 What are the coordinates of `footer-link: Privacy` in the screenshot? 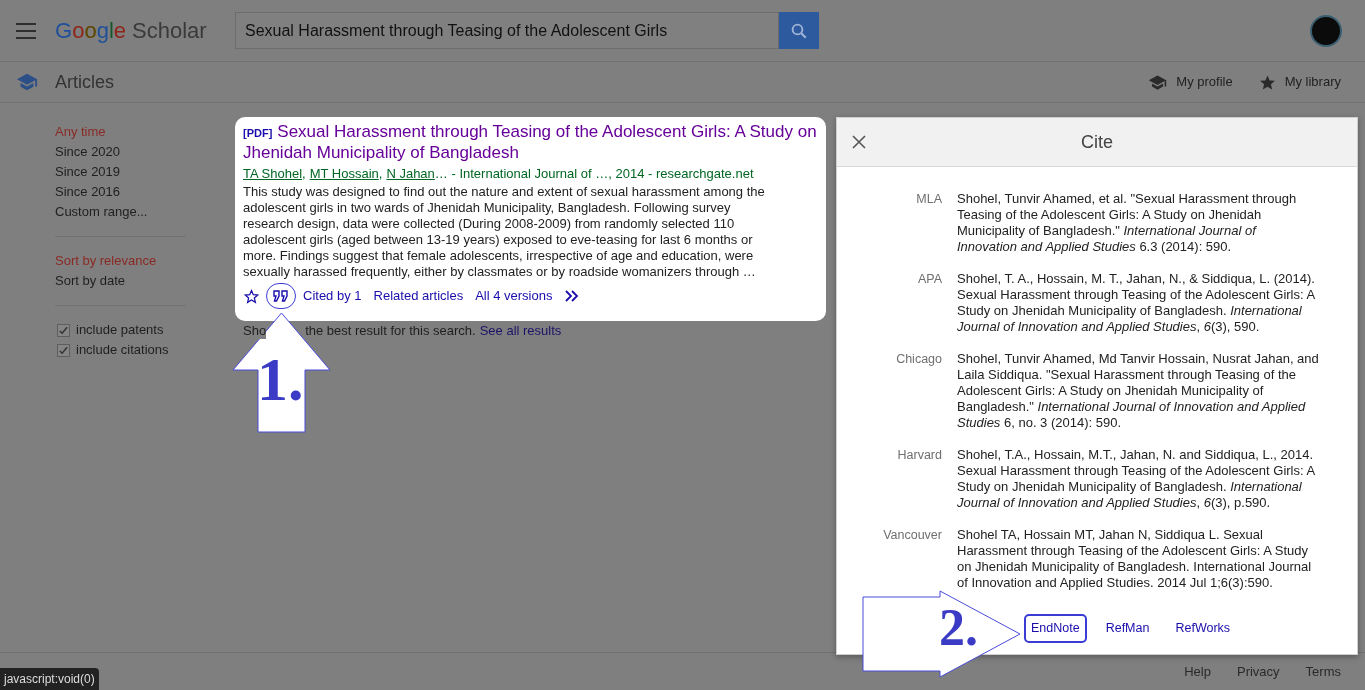 It's located at (1258, 671).